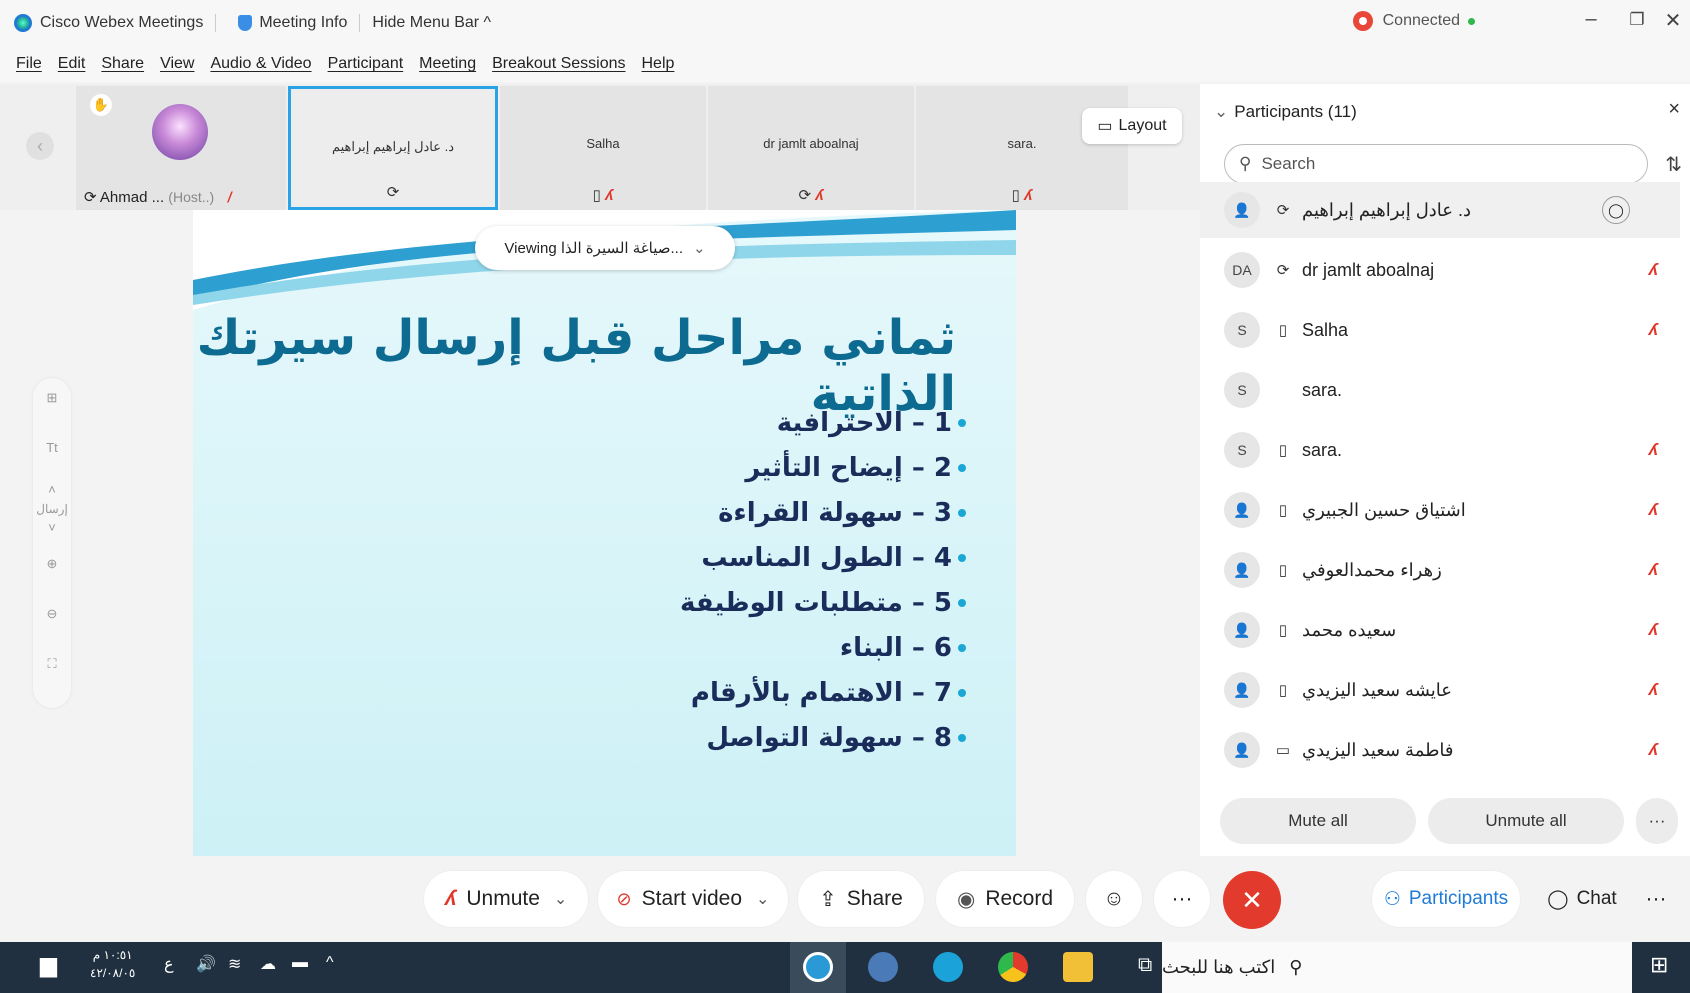  I want to click on zoom-in-icon: ⊕, so click(52, 564).